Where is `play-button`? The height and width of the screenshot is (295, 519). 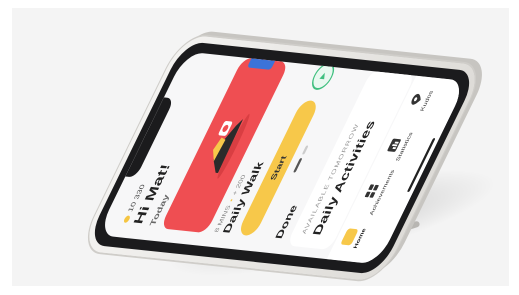
play-button is located at coordinates (323, 76).